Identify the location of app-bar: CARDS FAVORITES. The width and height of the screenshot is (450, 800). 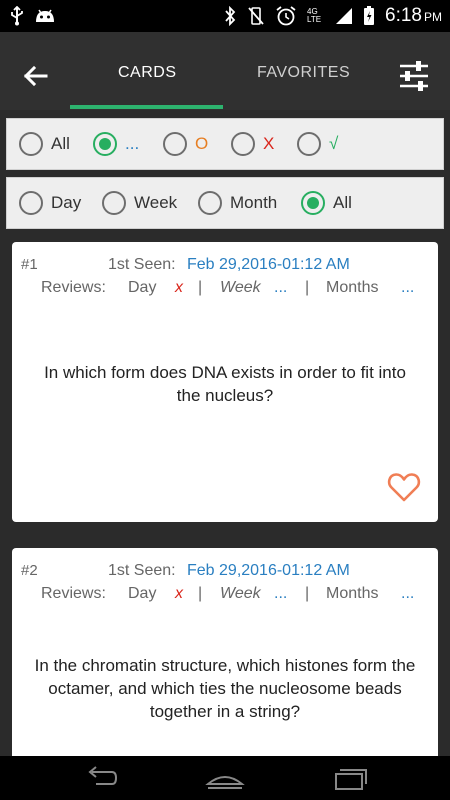
(225, 71).